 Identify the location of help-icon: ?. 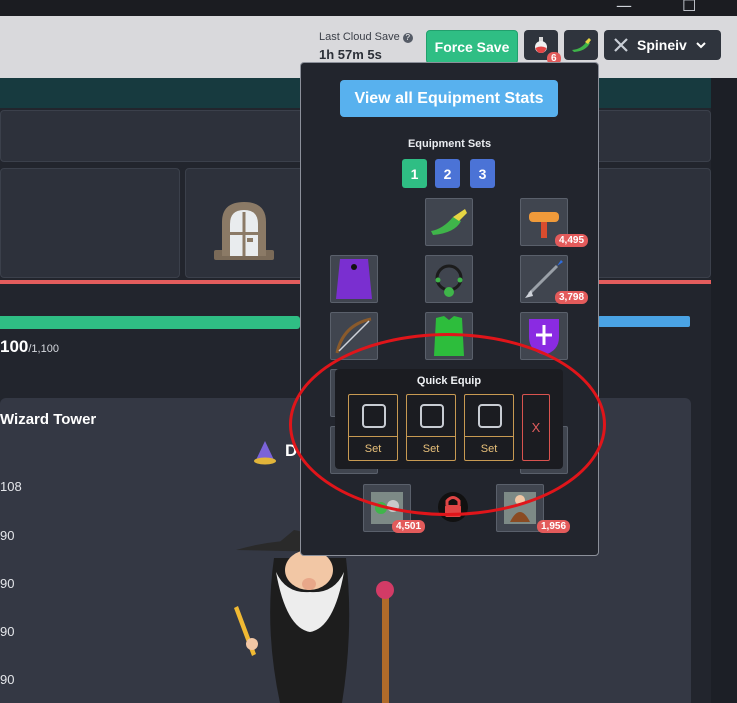
(407, 38).